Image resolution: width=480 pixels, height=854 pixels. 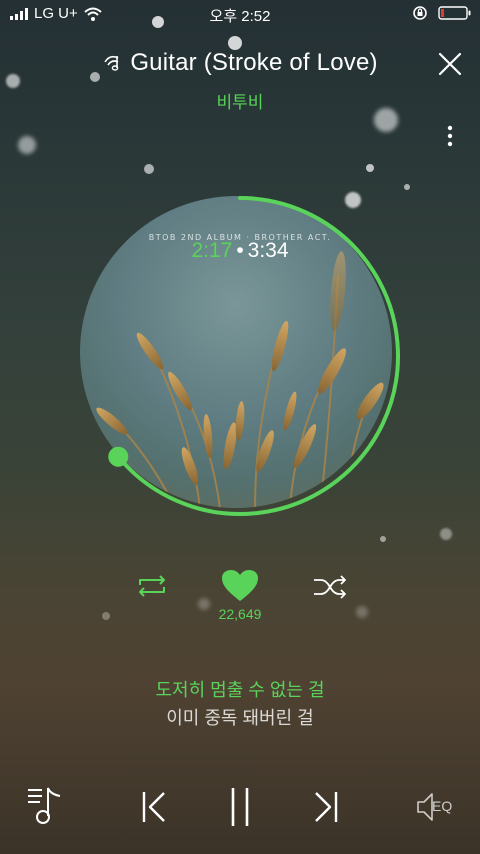 What do you see at coordinates (442, 806) in the screenshot?
I see `eq-label: EQ` at bounding box center [442, 806].